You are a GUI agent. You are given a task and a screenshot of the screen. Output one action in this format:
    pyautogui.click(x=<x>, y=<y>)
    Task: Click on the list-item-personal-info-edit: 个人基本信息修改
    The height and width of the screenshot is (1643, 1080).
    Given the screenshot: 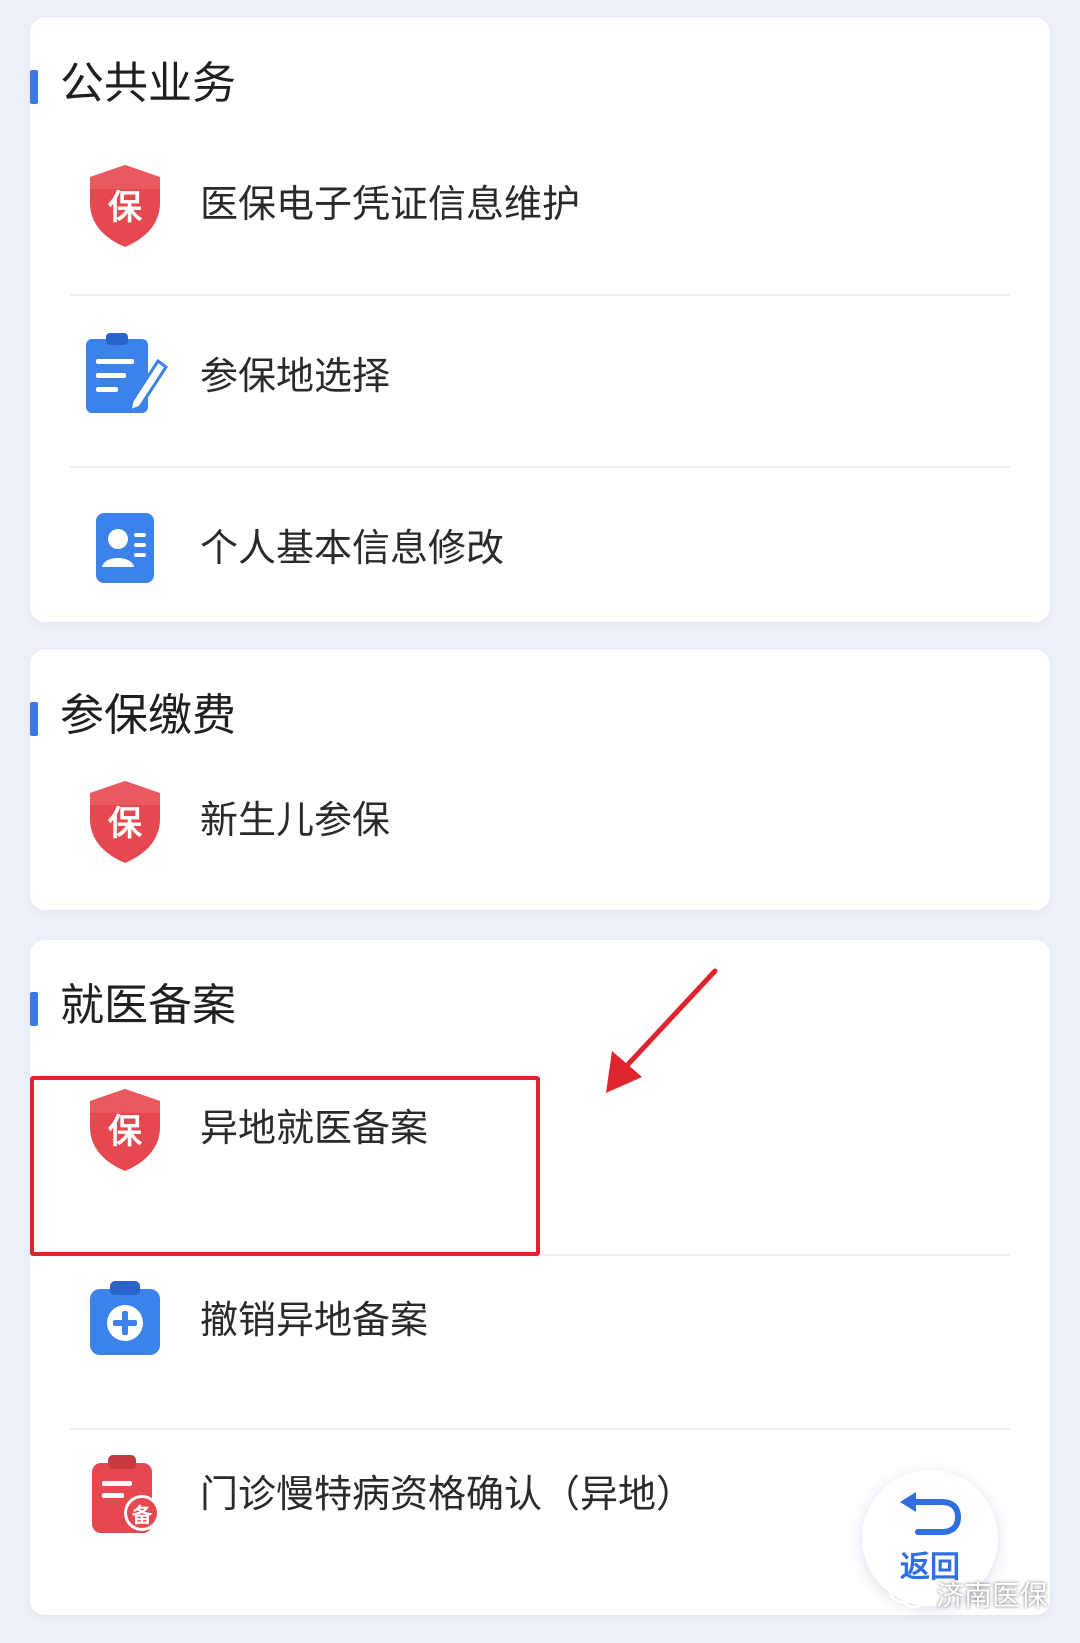 What is the action you would take?
    pyautogui.click(x=540, y=548)
    